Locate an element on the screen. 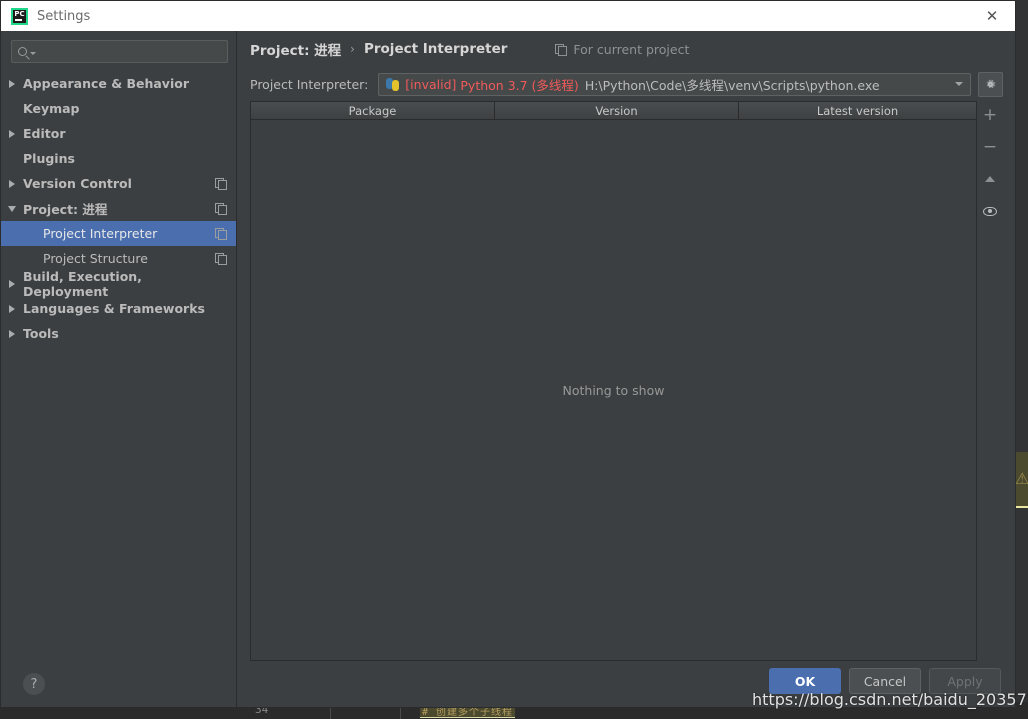  interpreter-name: Python 3.7 (多线程) is located at coordinates (519, 85).